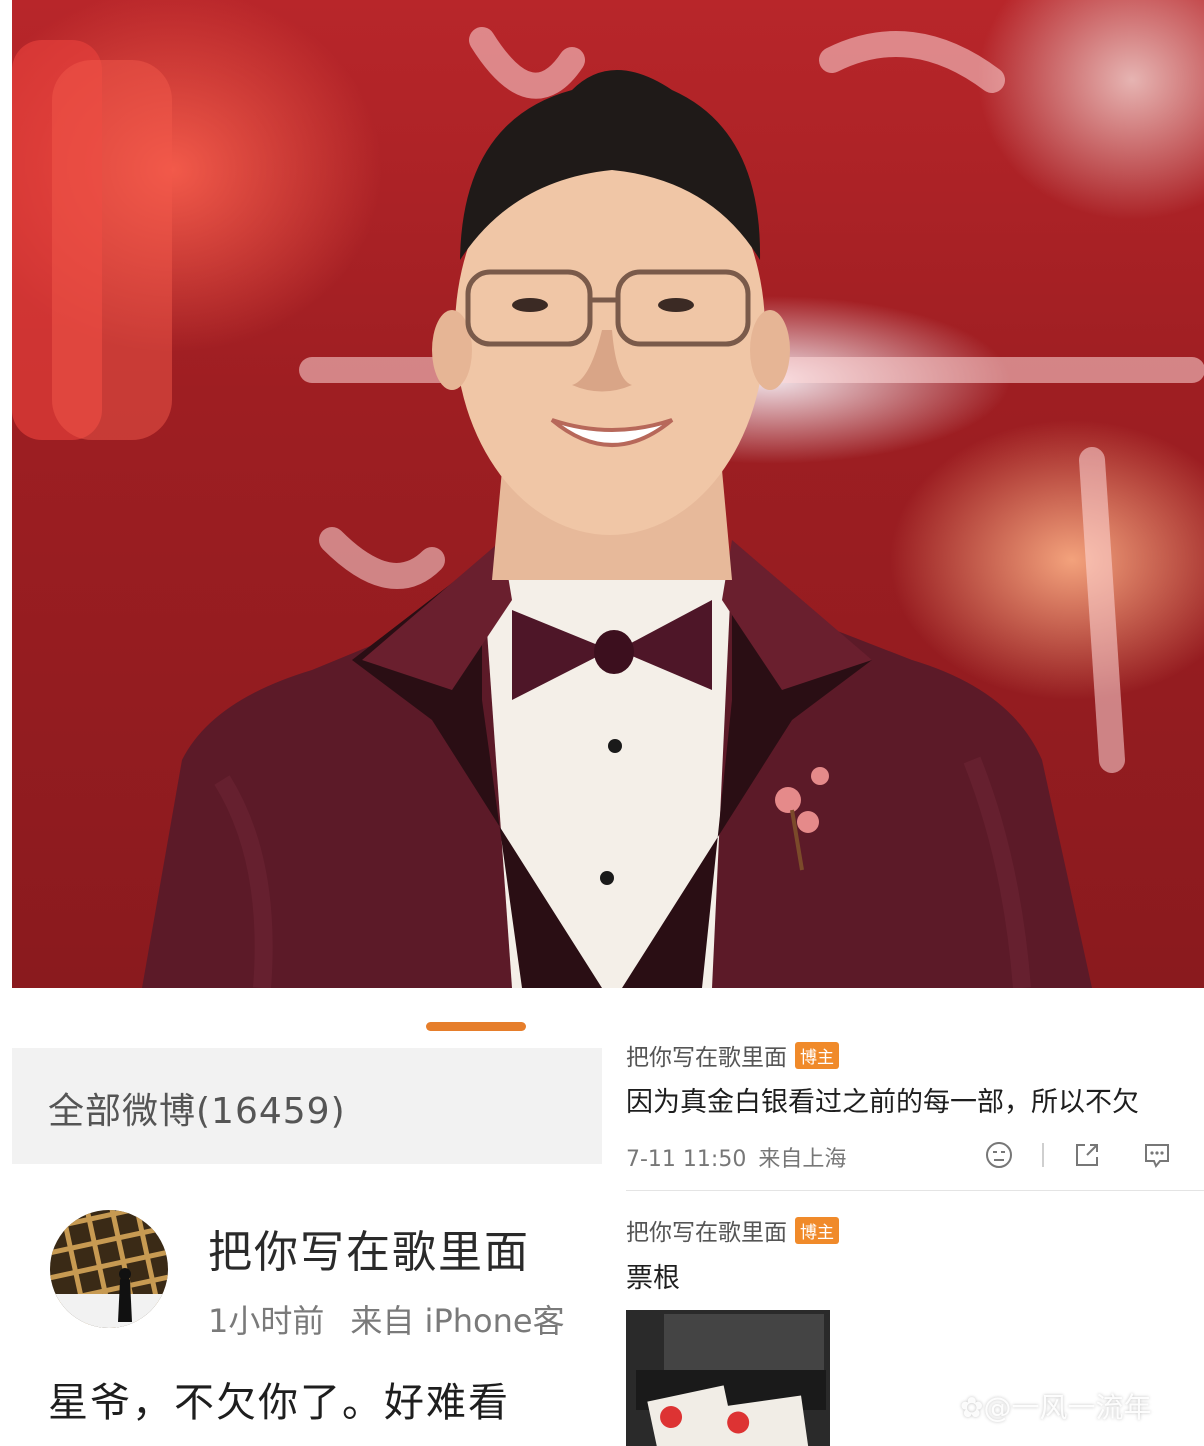 The image size is (1204, 1446). I want to click on comment-1-meta: 7-11 11:50 来自上海, so click(736, 1157).